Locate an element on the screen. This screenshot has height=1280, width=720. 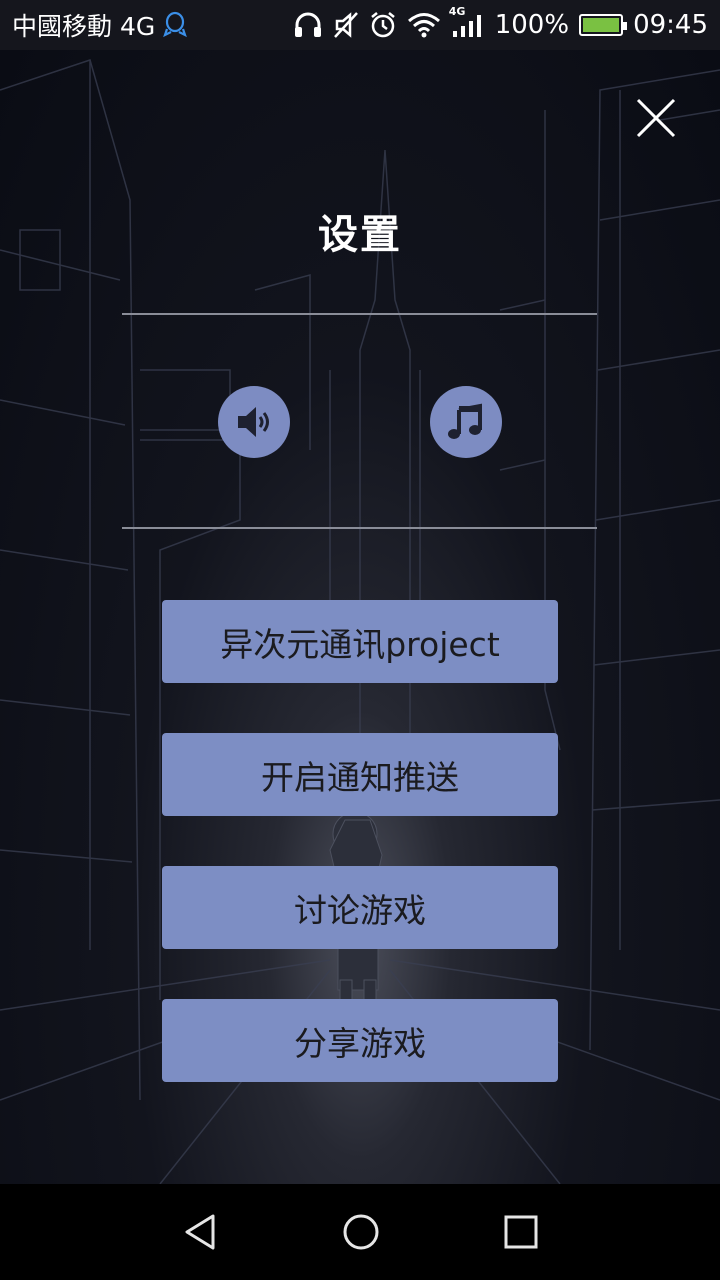
recent-apps-button is located at coordinates (521, 1232).